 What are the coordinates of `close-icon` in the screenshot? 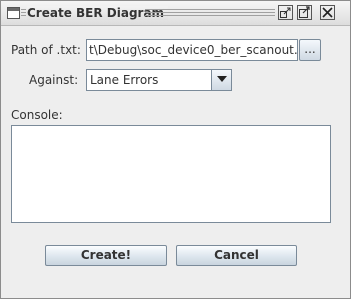 It's located at (327, 12).